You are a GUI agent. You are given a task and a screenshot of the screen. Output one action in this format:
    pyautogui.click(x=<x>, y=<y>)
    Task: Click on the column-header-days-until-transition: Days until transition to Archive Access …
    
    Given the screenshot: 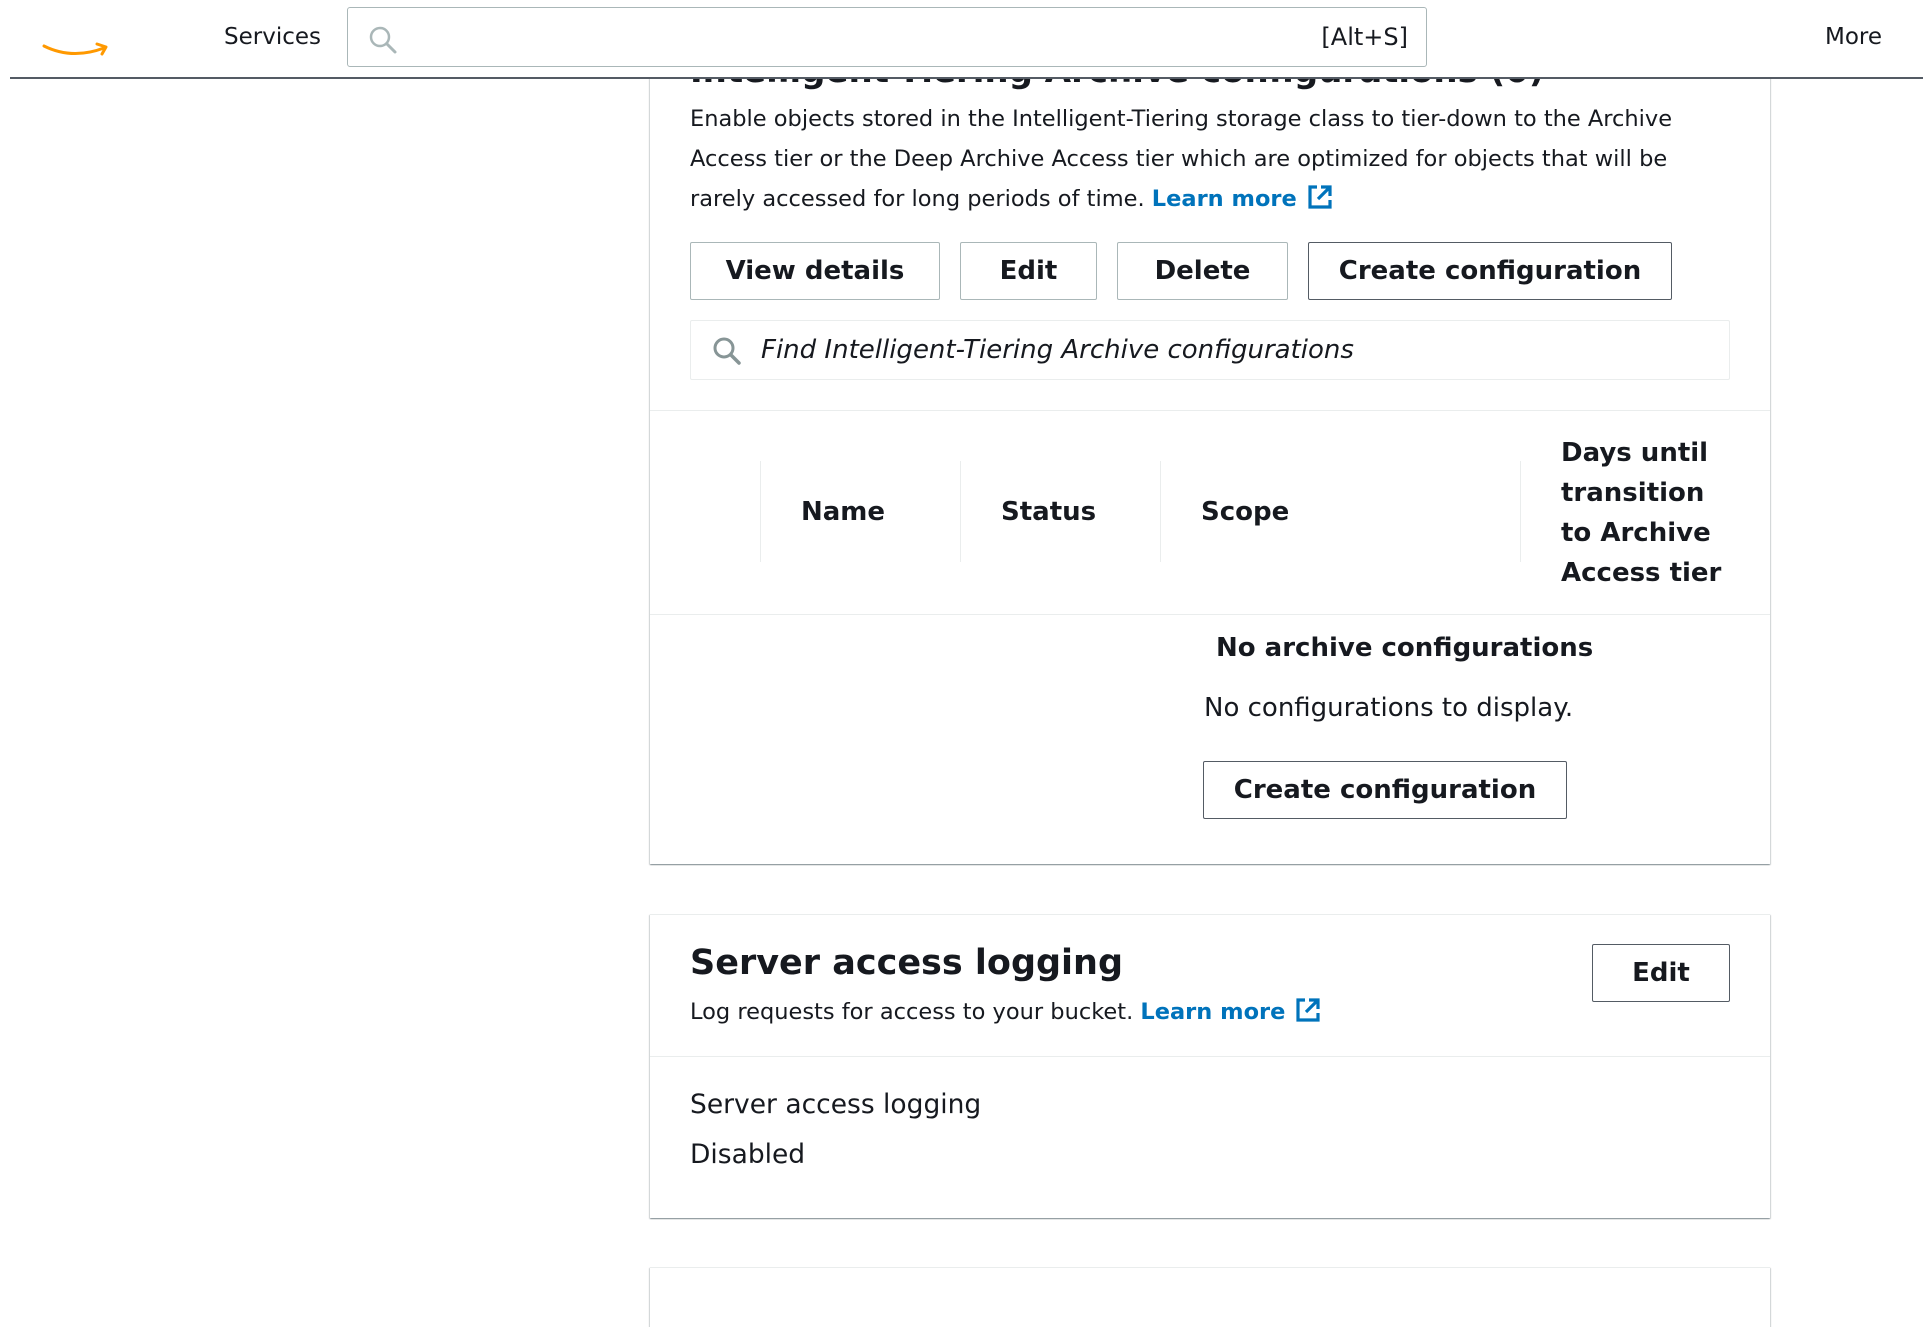 What is the action you would take?
    pyautogui.click(x=1651, y=513)
    